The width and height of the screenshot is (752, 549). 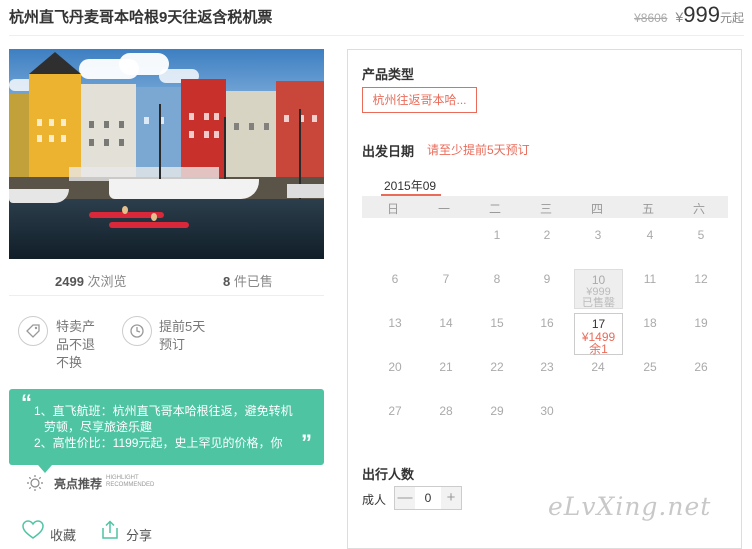 I want to click on price-box: ¥8606 ¥999元起, so click(x=689, y=15).